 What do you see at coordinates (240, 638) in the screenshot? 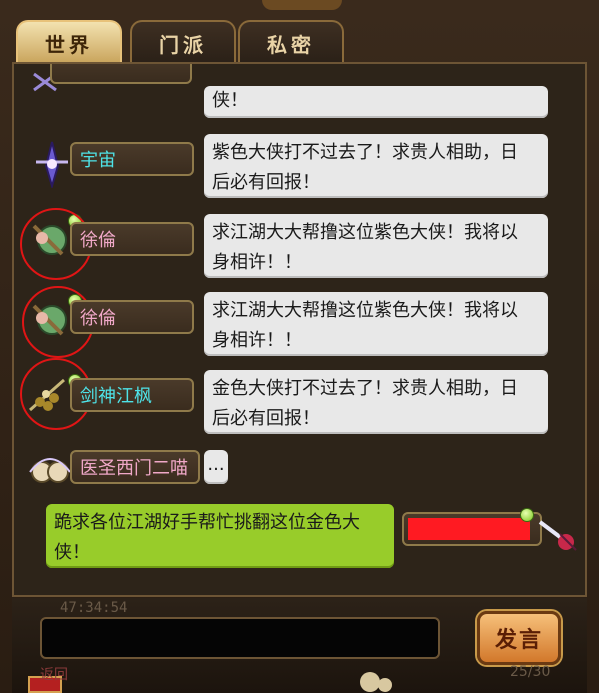
I see `chat-input` at bounding box center [240, 638].